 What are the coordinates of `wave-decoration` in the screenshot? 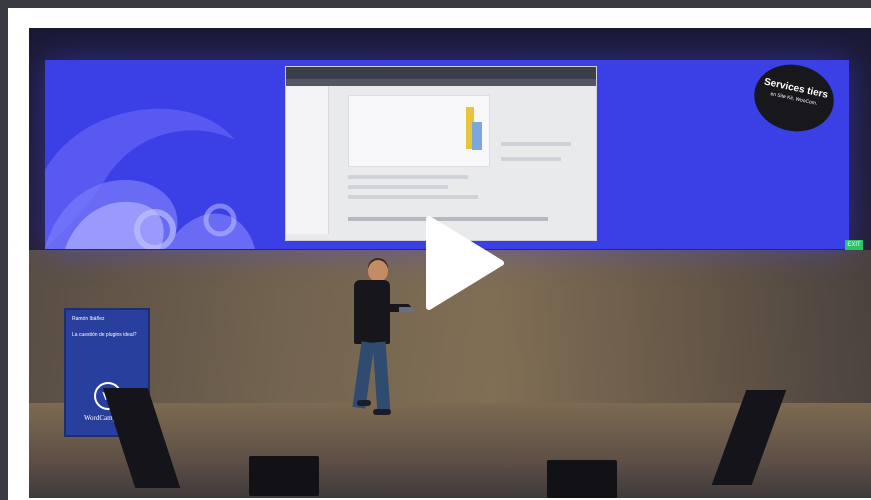 It's located at (150, 178).